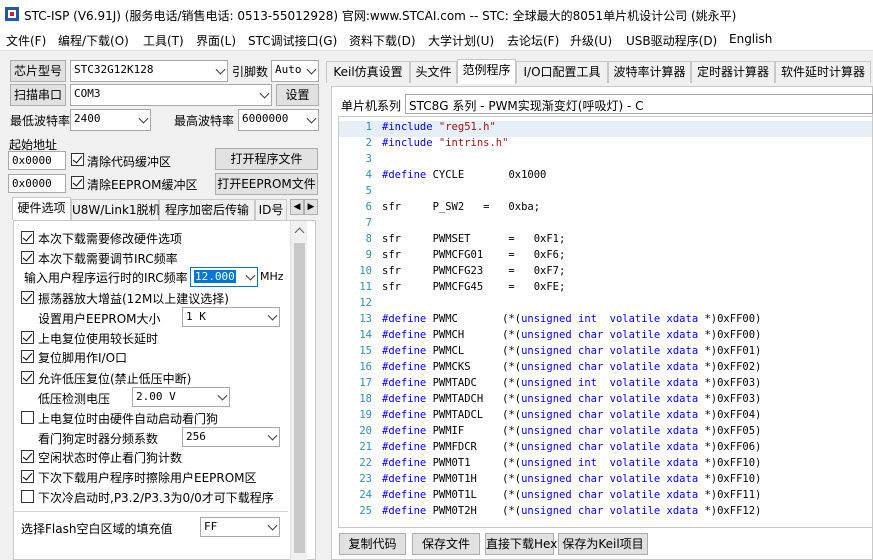 Image resolution: width=873 pixels, height=560 pixels. What do you see at coordinates (37, 160) in the screenshot?
I see `start-address-input-1: 0x0000` at bounding box center [37, 160].